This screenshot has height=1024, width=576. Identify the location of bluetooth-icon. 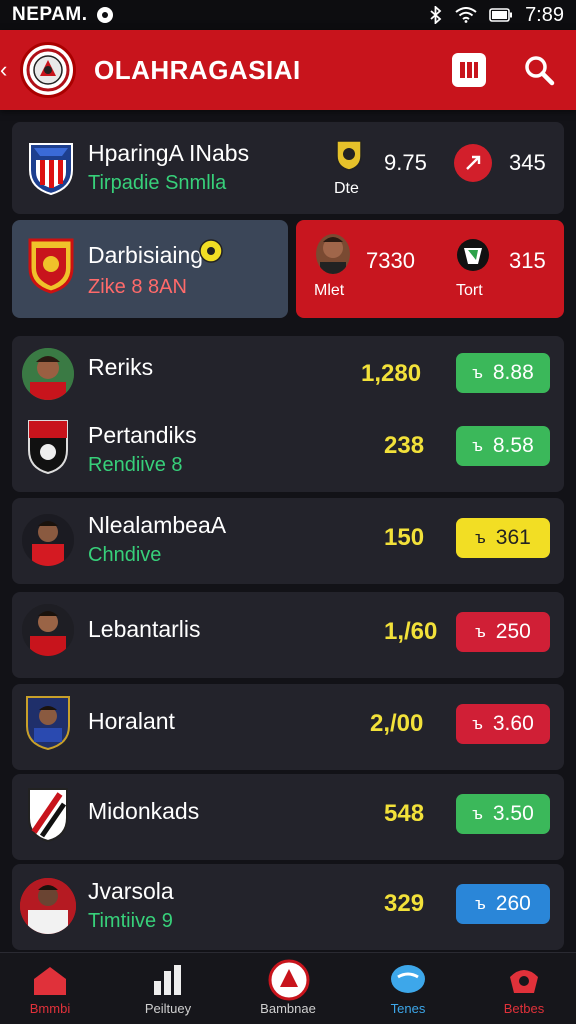
(436, 15).